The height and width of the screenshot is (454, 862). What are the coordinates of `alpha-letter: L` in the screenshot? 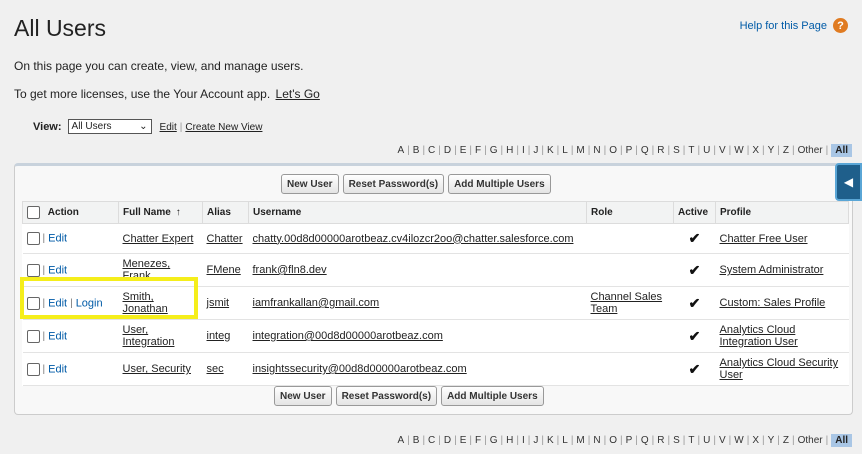 It's located at (565, 150).